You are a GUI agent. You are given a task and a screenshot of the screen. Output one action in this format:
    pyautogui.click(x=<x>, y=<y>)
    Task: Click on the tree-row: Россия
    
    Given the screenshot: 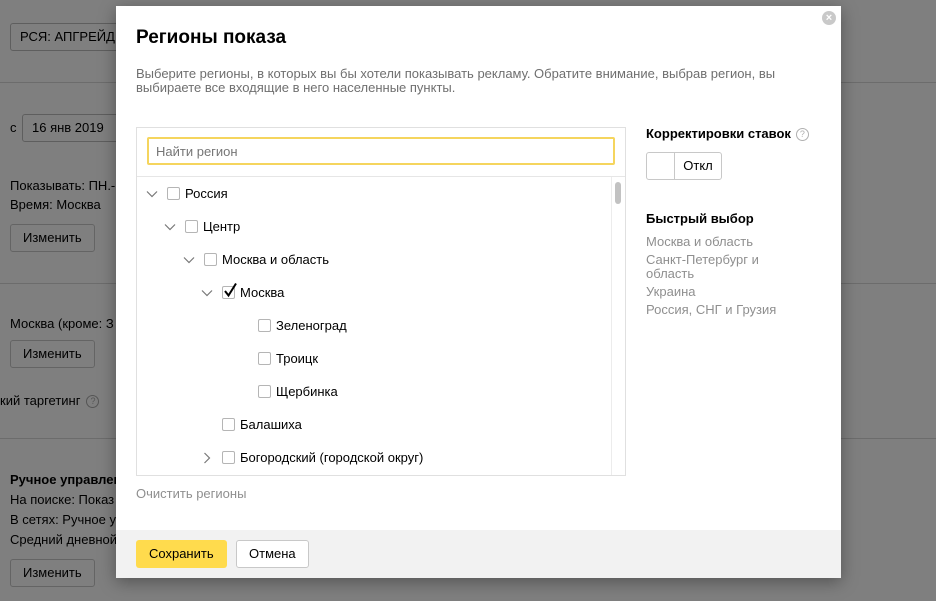 What is the action you would take?
    pyautogui.click(x=187, y=193)
    